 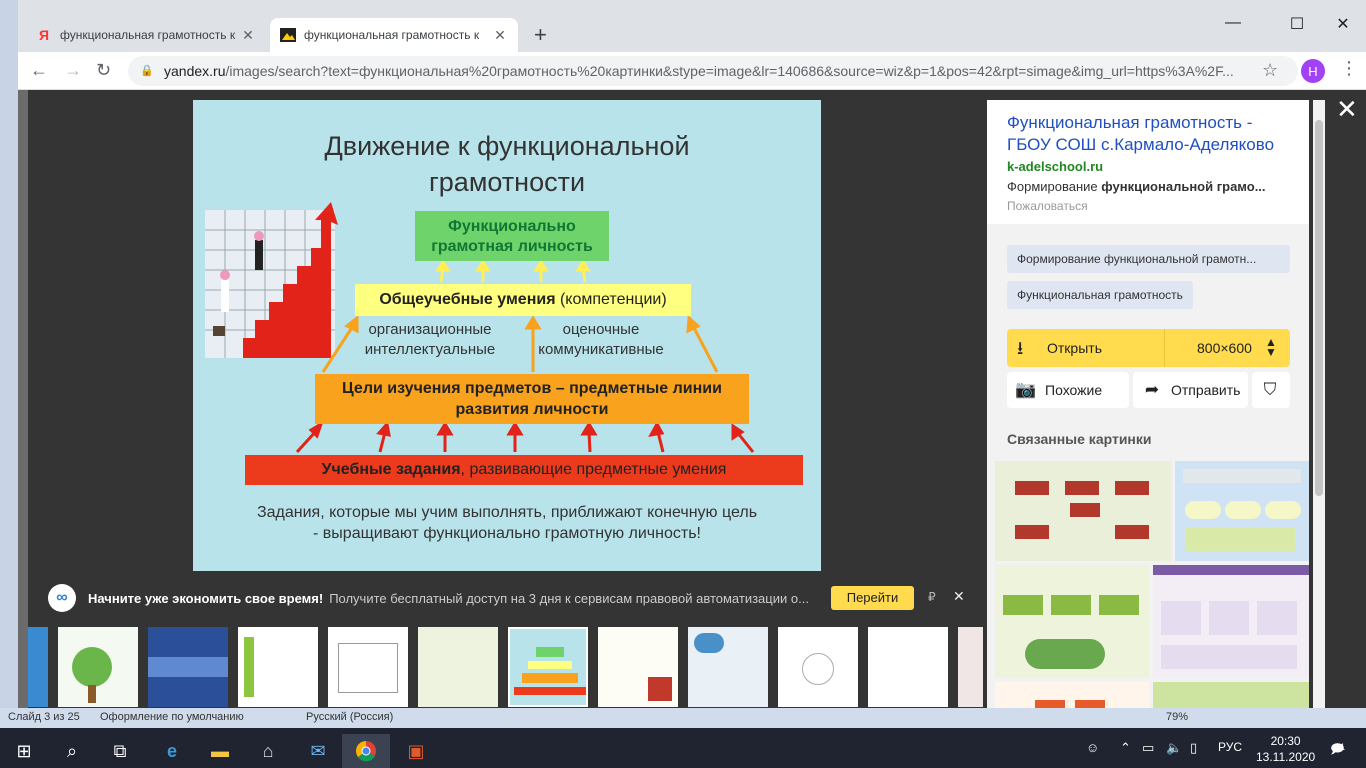 I want to click on background-app-strip, so click(x=9, y=364).